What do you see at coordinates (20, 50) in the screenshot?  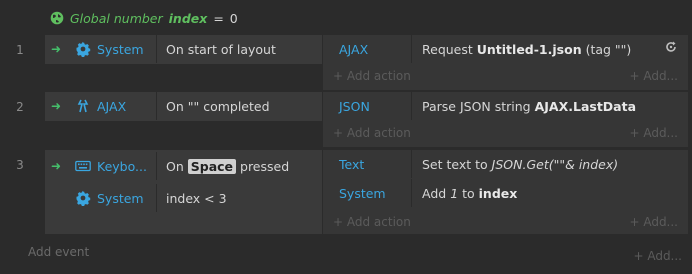 I see `event-number: 1` at bounding box center [20, 50].